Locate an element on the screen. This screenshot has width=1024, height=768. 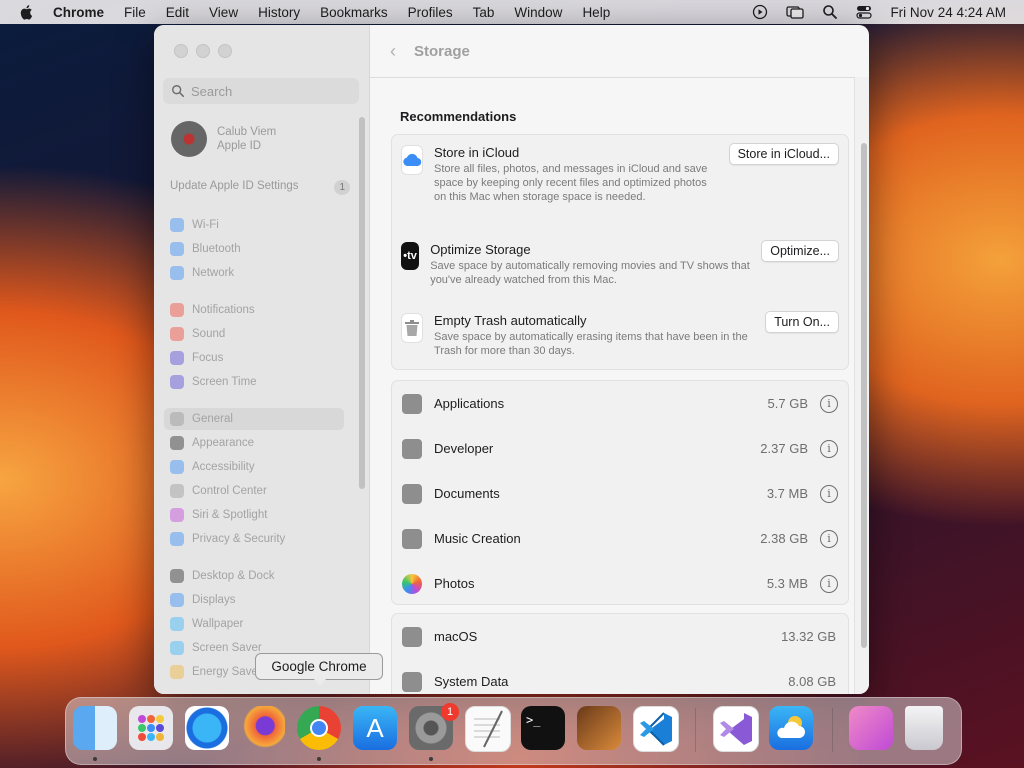
sidebar-item-control-center: Control Center is located at coordinates (254, 491).